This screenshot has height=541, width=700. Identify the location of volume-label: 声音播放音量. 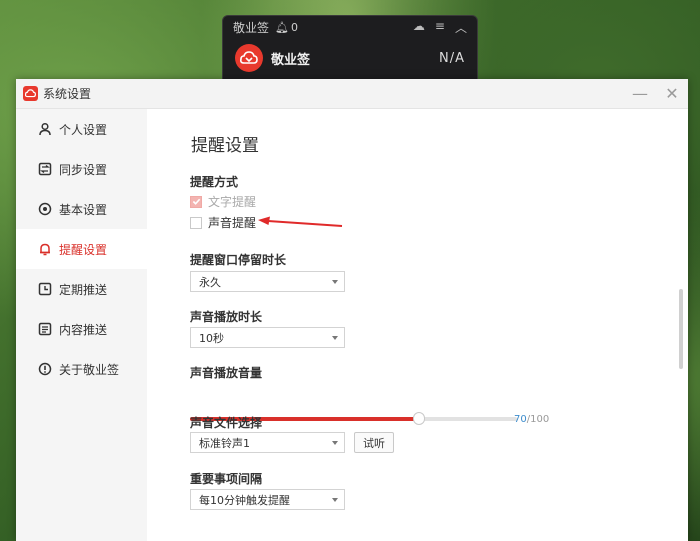
(226, 373).